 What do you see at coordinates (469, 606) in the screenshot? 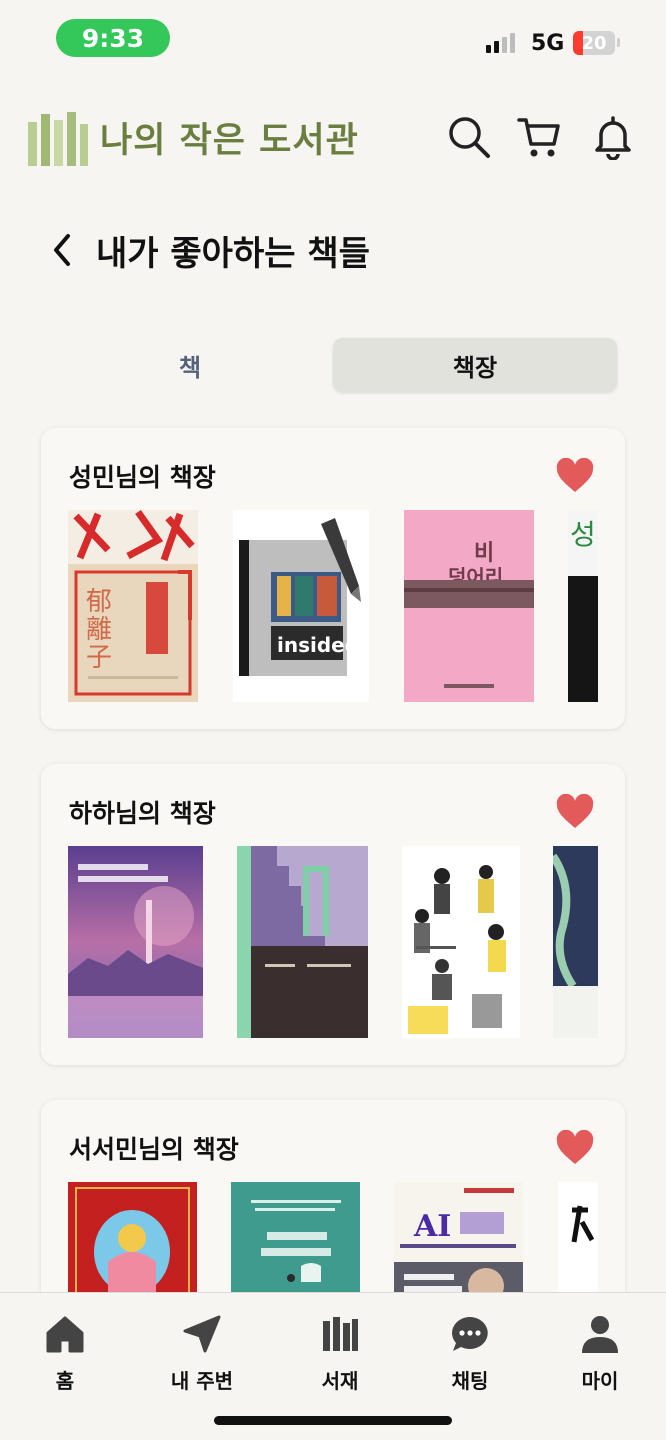
I see `book-cover: 비 덩어리` at bounding box center [469, 606].